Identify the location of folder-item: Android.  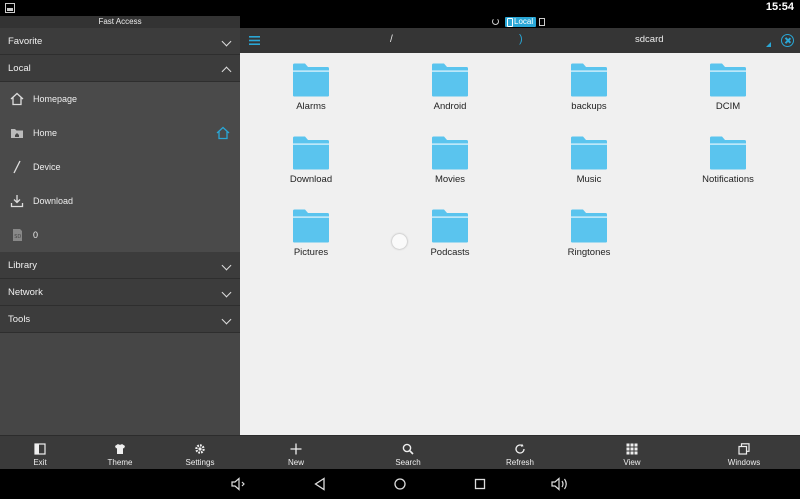
(450, 83).